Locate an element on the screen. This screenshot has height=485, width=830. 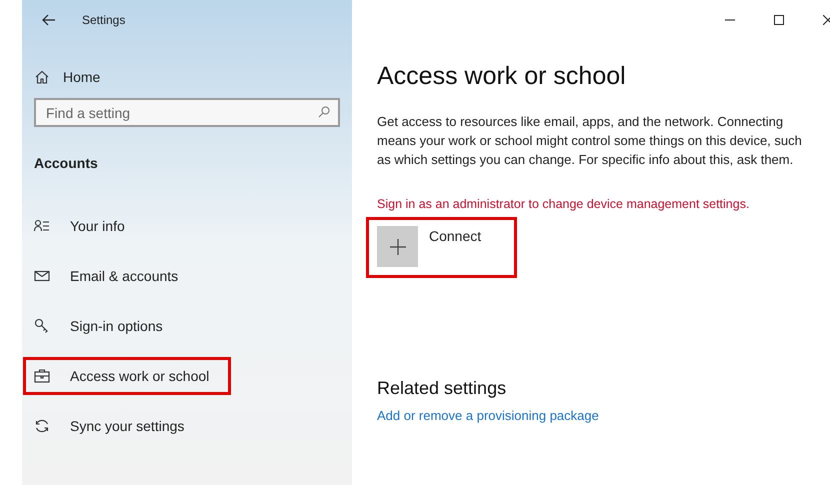
maximize-icon is located at coordinates (779, 20).